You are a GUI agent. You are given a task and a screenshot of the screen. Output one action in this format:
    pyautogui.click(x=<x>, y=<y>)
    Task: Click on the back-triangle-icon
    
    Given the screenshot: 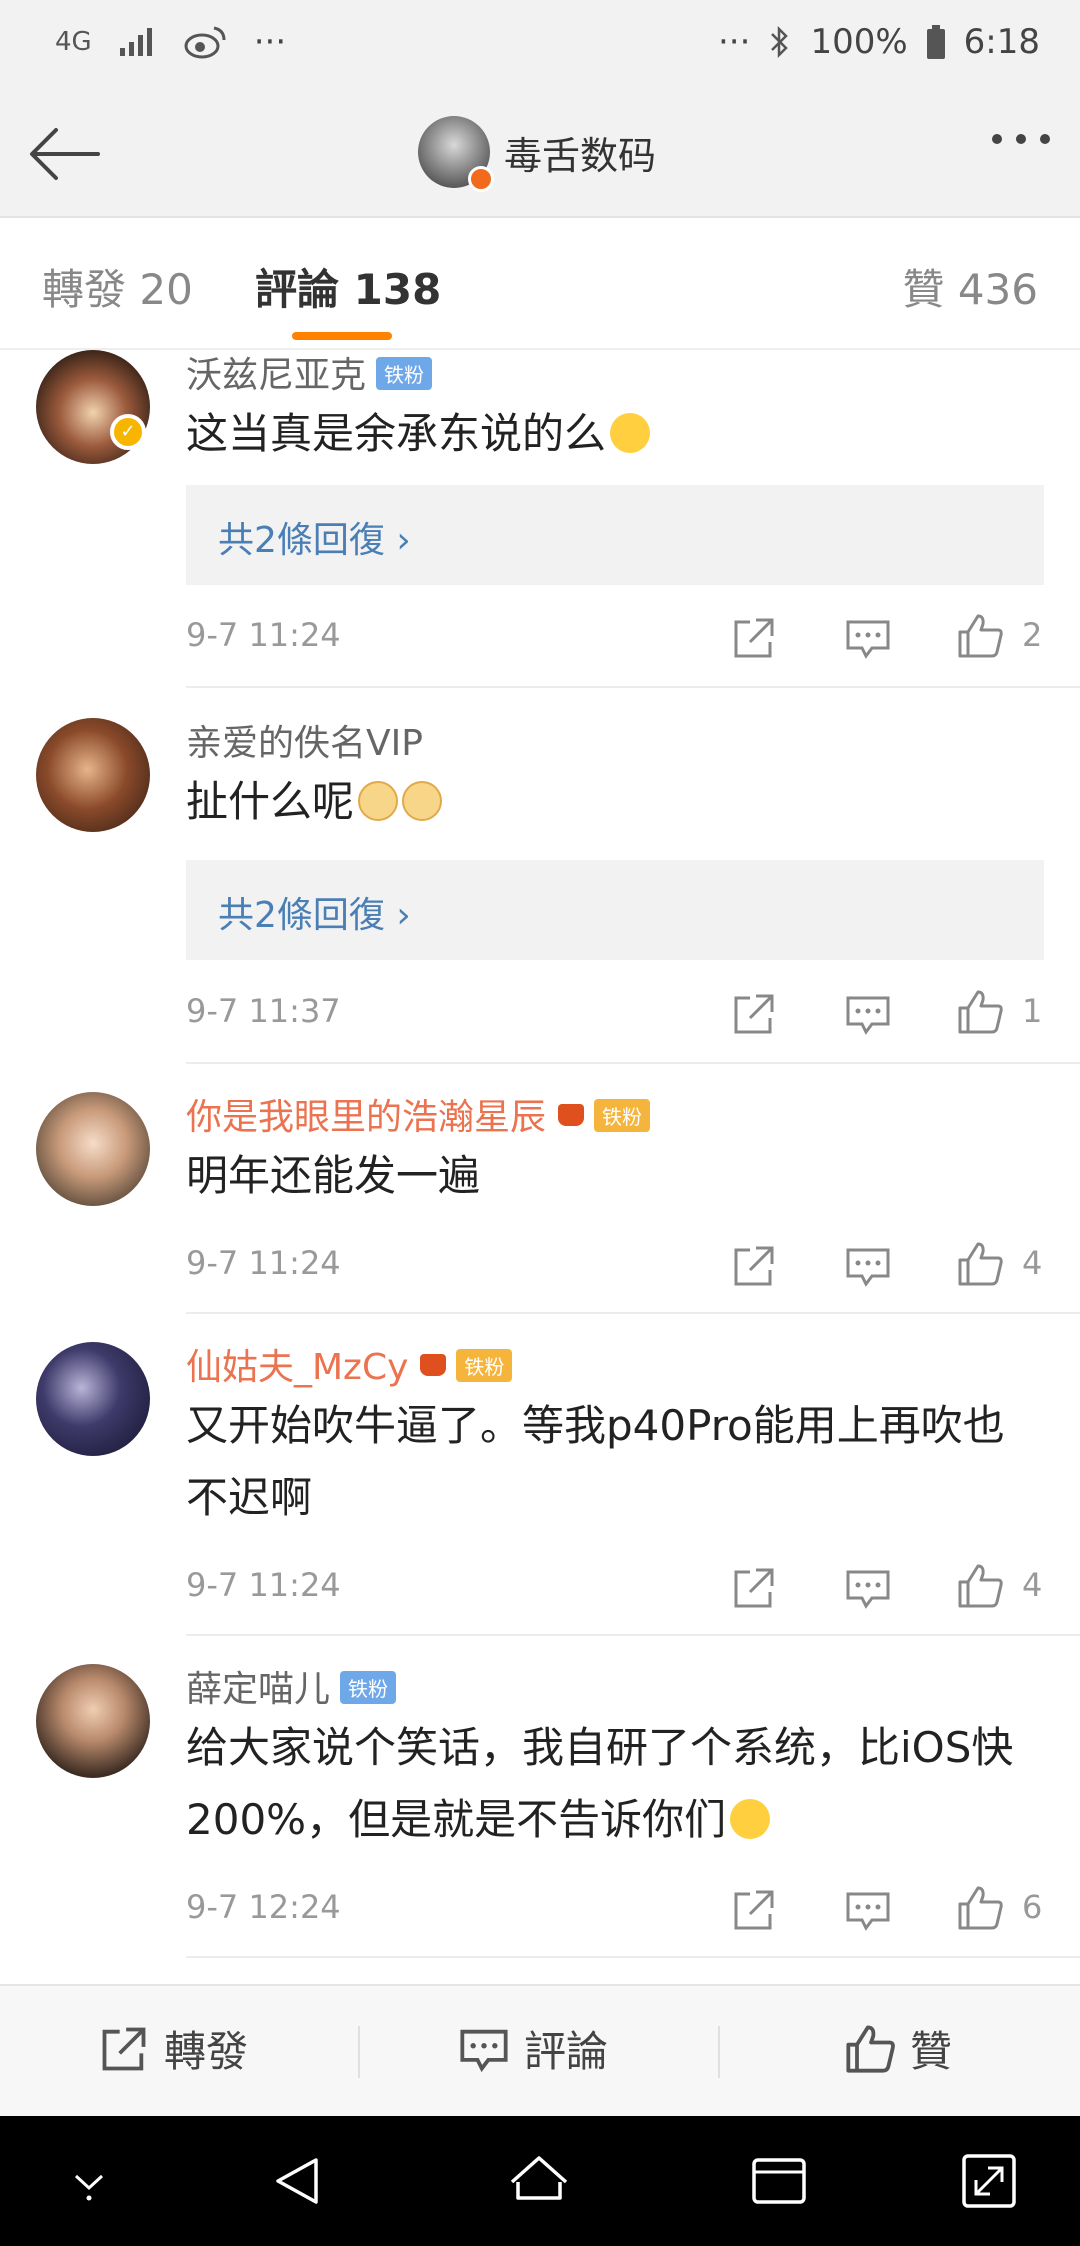 What is the action you would take?
    pyautogui.click(x=299, y=2181)
    